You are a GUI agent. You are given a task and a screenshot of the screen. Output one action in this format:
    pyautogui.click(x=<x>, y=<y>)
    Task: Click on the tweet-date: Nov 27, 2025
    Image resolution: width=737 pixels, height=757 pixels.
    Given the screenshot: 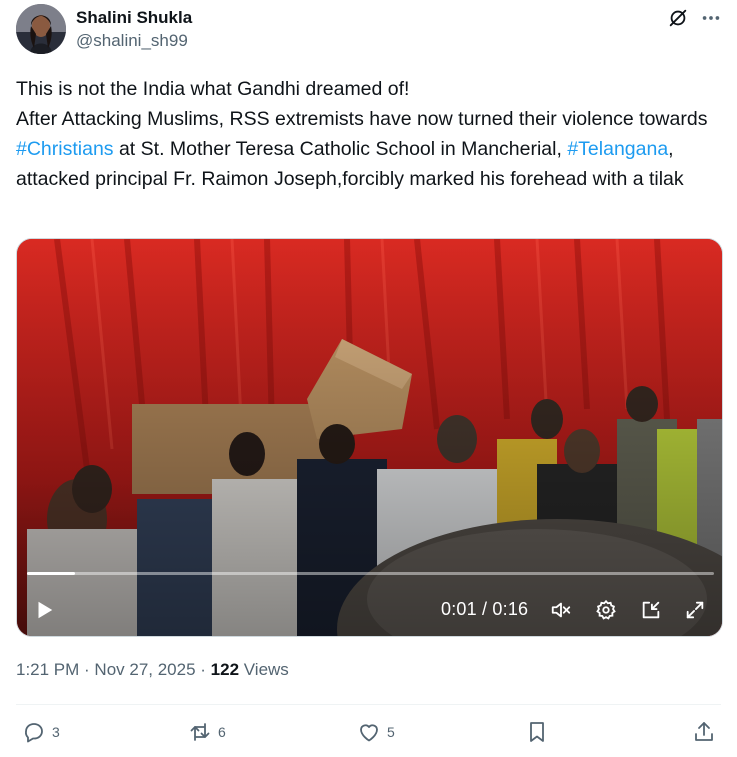 What is the action you would take?
    pyautogui.click(x=144, y=669)
    